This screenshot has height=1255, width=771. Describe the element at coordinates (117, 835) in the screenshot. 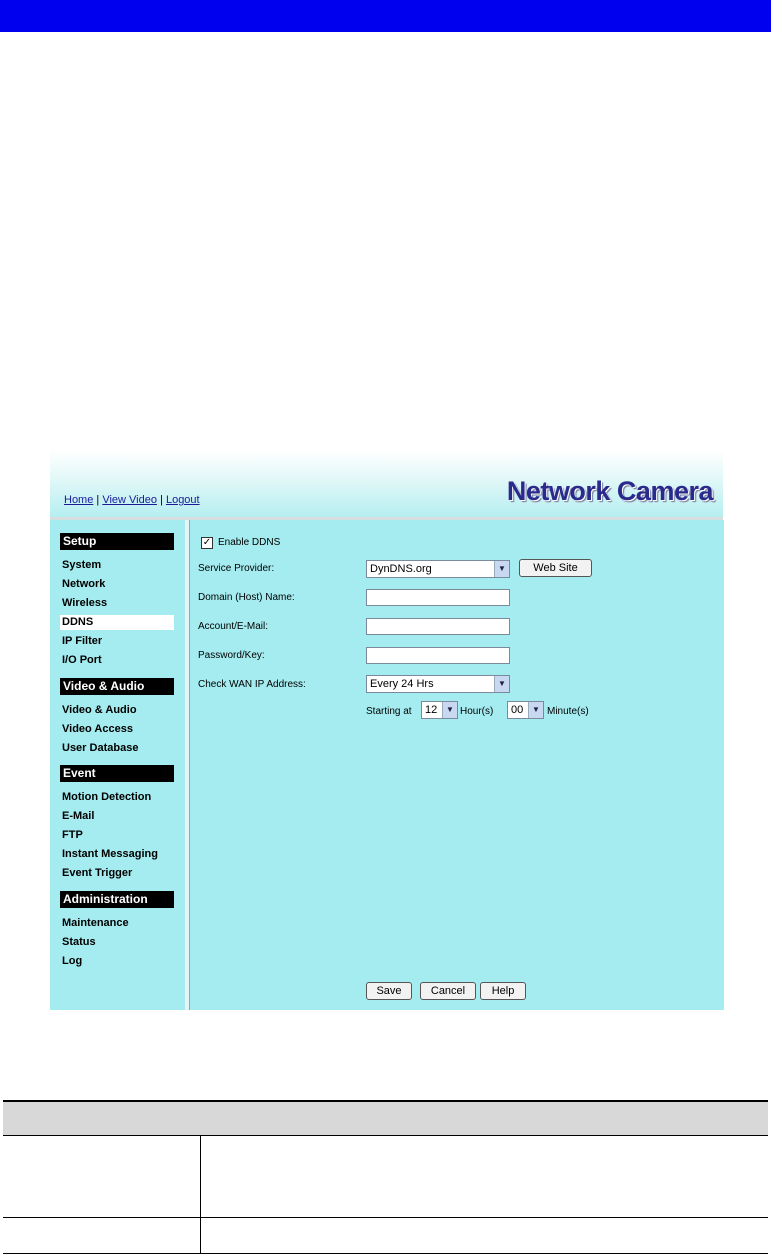

I see `sidebar-item-ftp: FTP` at that location.